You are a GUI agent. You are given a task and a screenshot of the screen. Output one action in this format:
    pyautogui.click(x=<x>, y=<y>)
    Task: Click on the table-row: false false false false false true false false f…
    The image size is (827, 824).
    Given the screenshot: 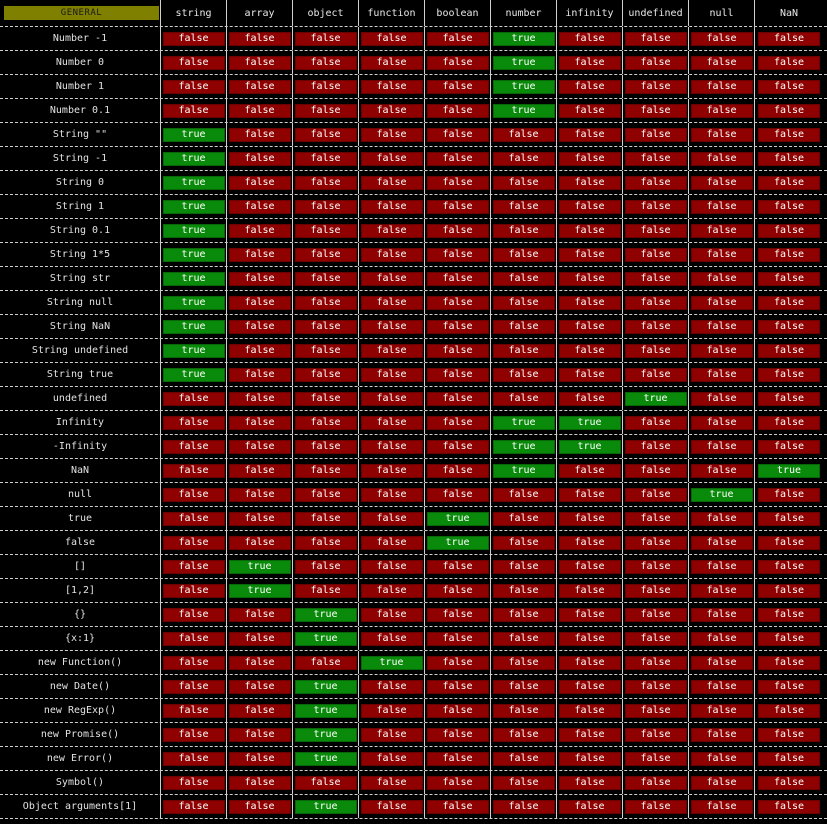 What is the action you would take?
    pyautogui.click(x=413, y=543)
    